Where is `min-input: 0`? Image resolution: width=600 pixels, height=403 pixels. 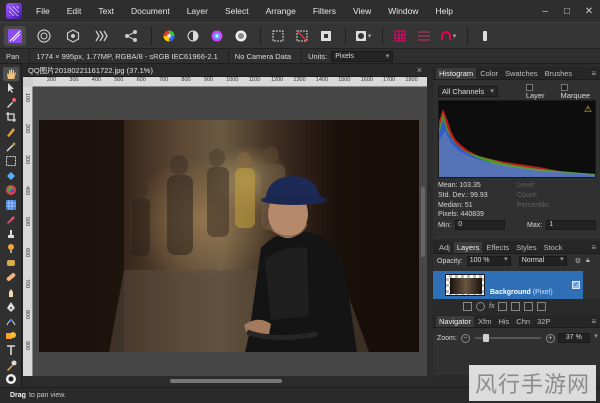
min-input: 0 is located at coordinates (480, 225).